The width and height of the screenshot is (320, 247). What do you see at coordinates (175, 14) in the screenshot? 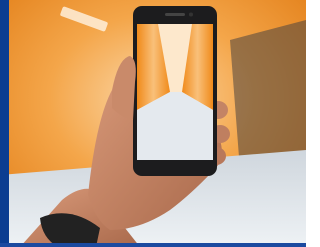
I see `phone-speaker` at bounding box center [175, 14].